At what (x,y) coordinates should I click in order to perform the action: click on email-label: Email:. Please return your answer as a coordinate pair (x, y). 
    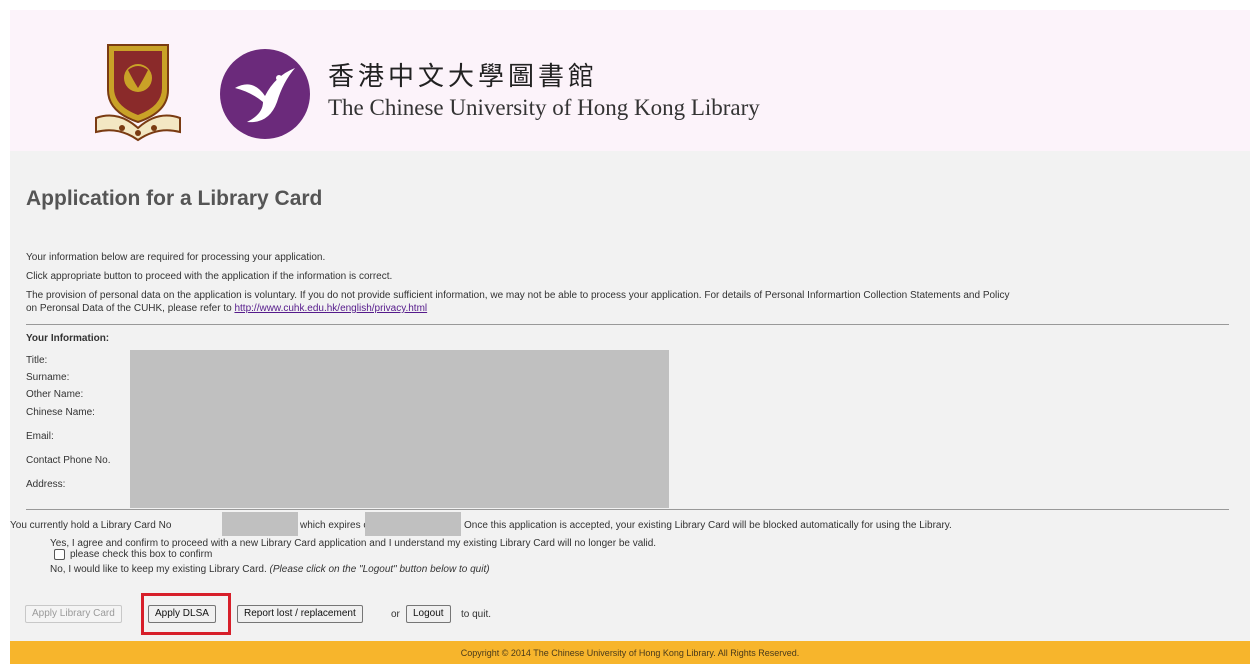
    Looking at the image, I should click on (40, 436).